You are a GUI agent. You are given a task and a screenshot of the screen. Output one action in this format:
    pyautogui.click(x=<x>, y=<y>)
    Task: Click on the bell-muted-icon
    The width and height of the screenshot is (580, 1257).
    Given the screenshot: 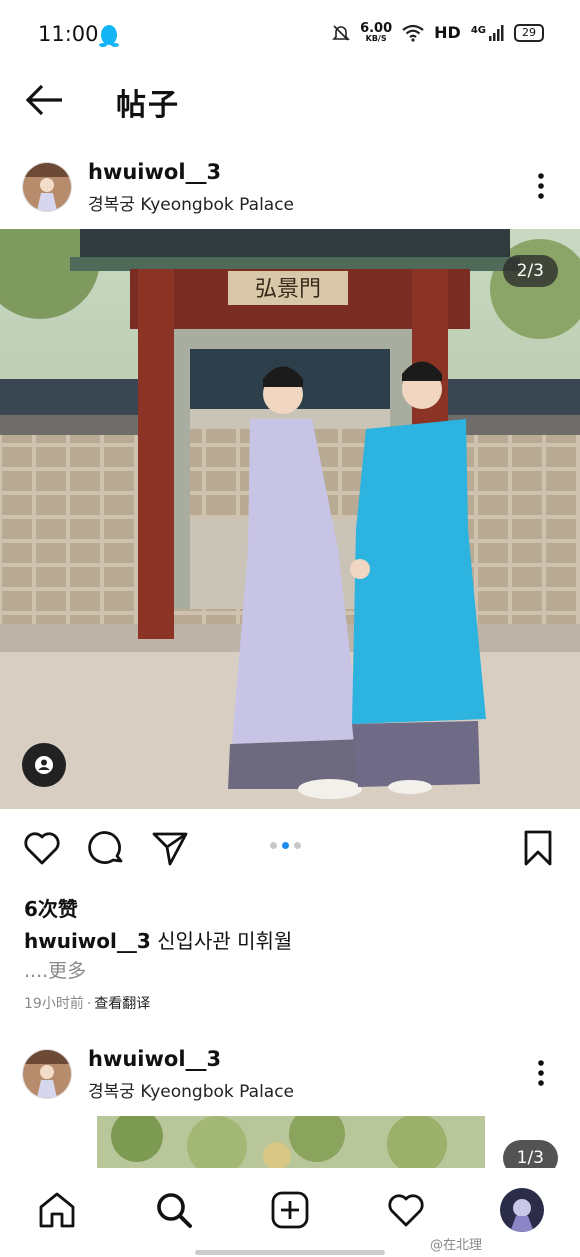 What is the action you would take?
    pyautogui.click(x=341, y=32)
    